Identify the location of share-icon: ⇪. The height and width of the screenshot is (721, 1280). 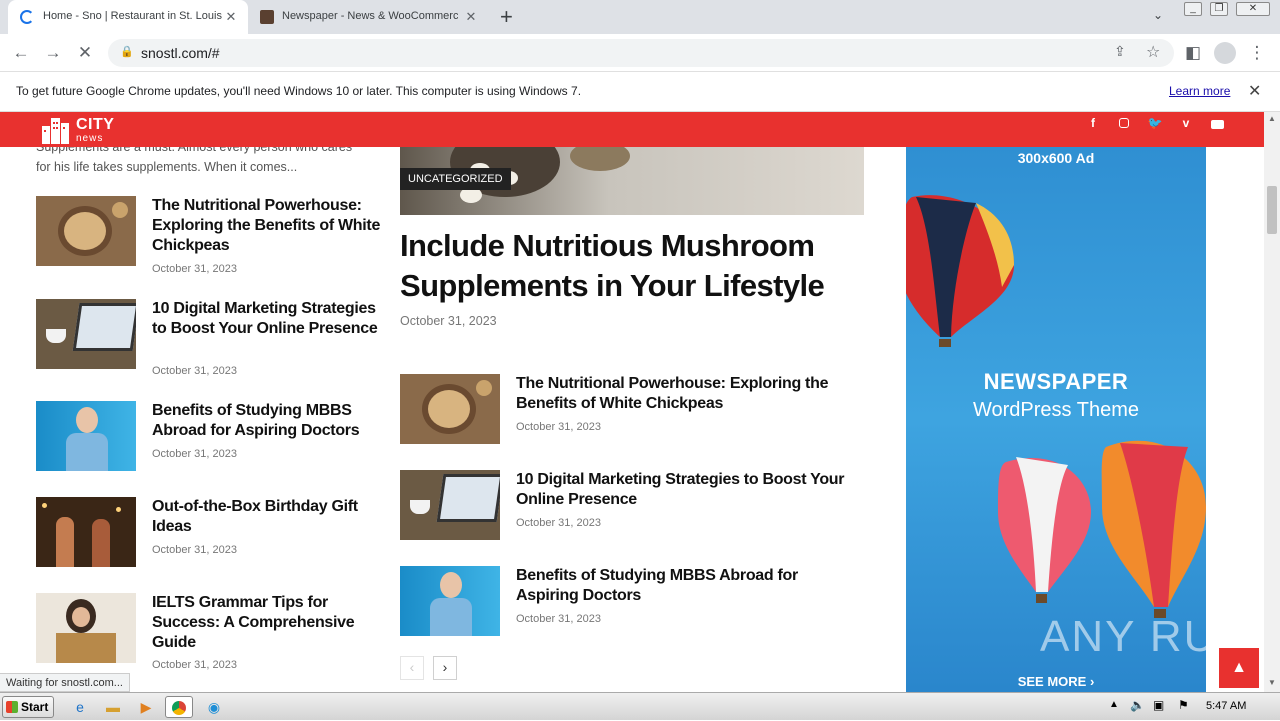
(1120, 51).